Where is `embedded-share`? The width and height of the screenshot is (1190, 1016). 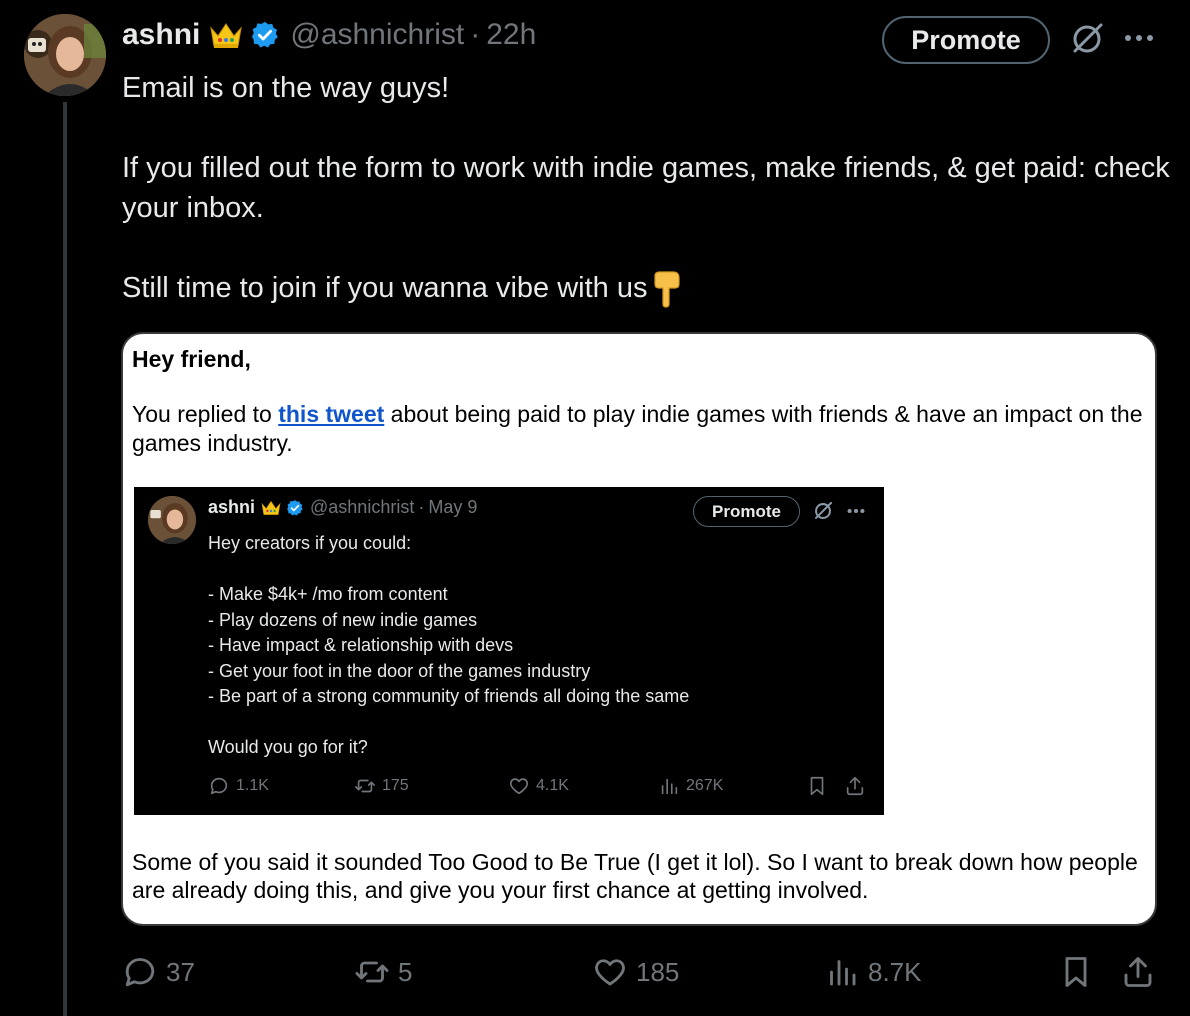
embedded-share is located at coordinates (858, 786).